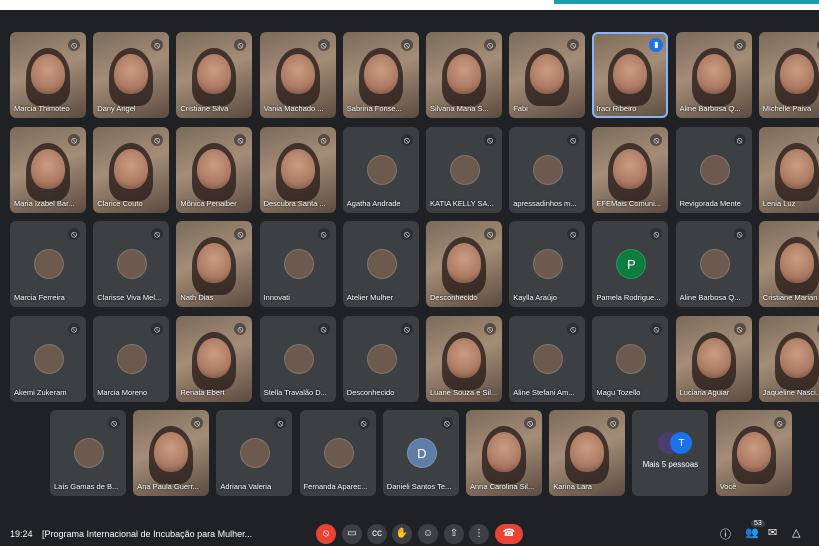 This screenshot has width=819, height=546. Describe the element at coordinates (788, 169) in the screenshot. I see `participant-tile: ⦸Lenia Luz` at that location.